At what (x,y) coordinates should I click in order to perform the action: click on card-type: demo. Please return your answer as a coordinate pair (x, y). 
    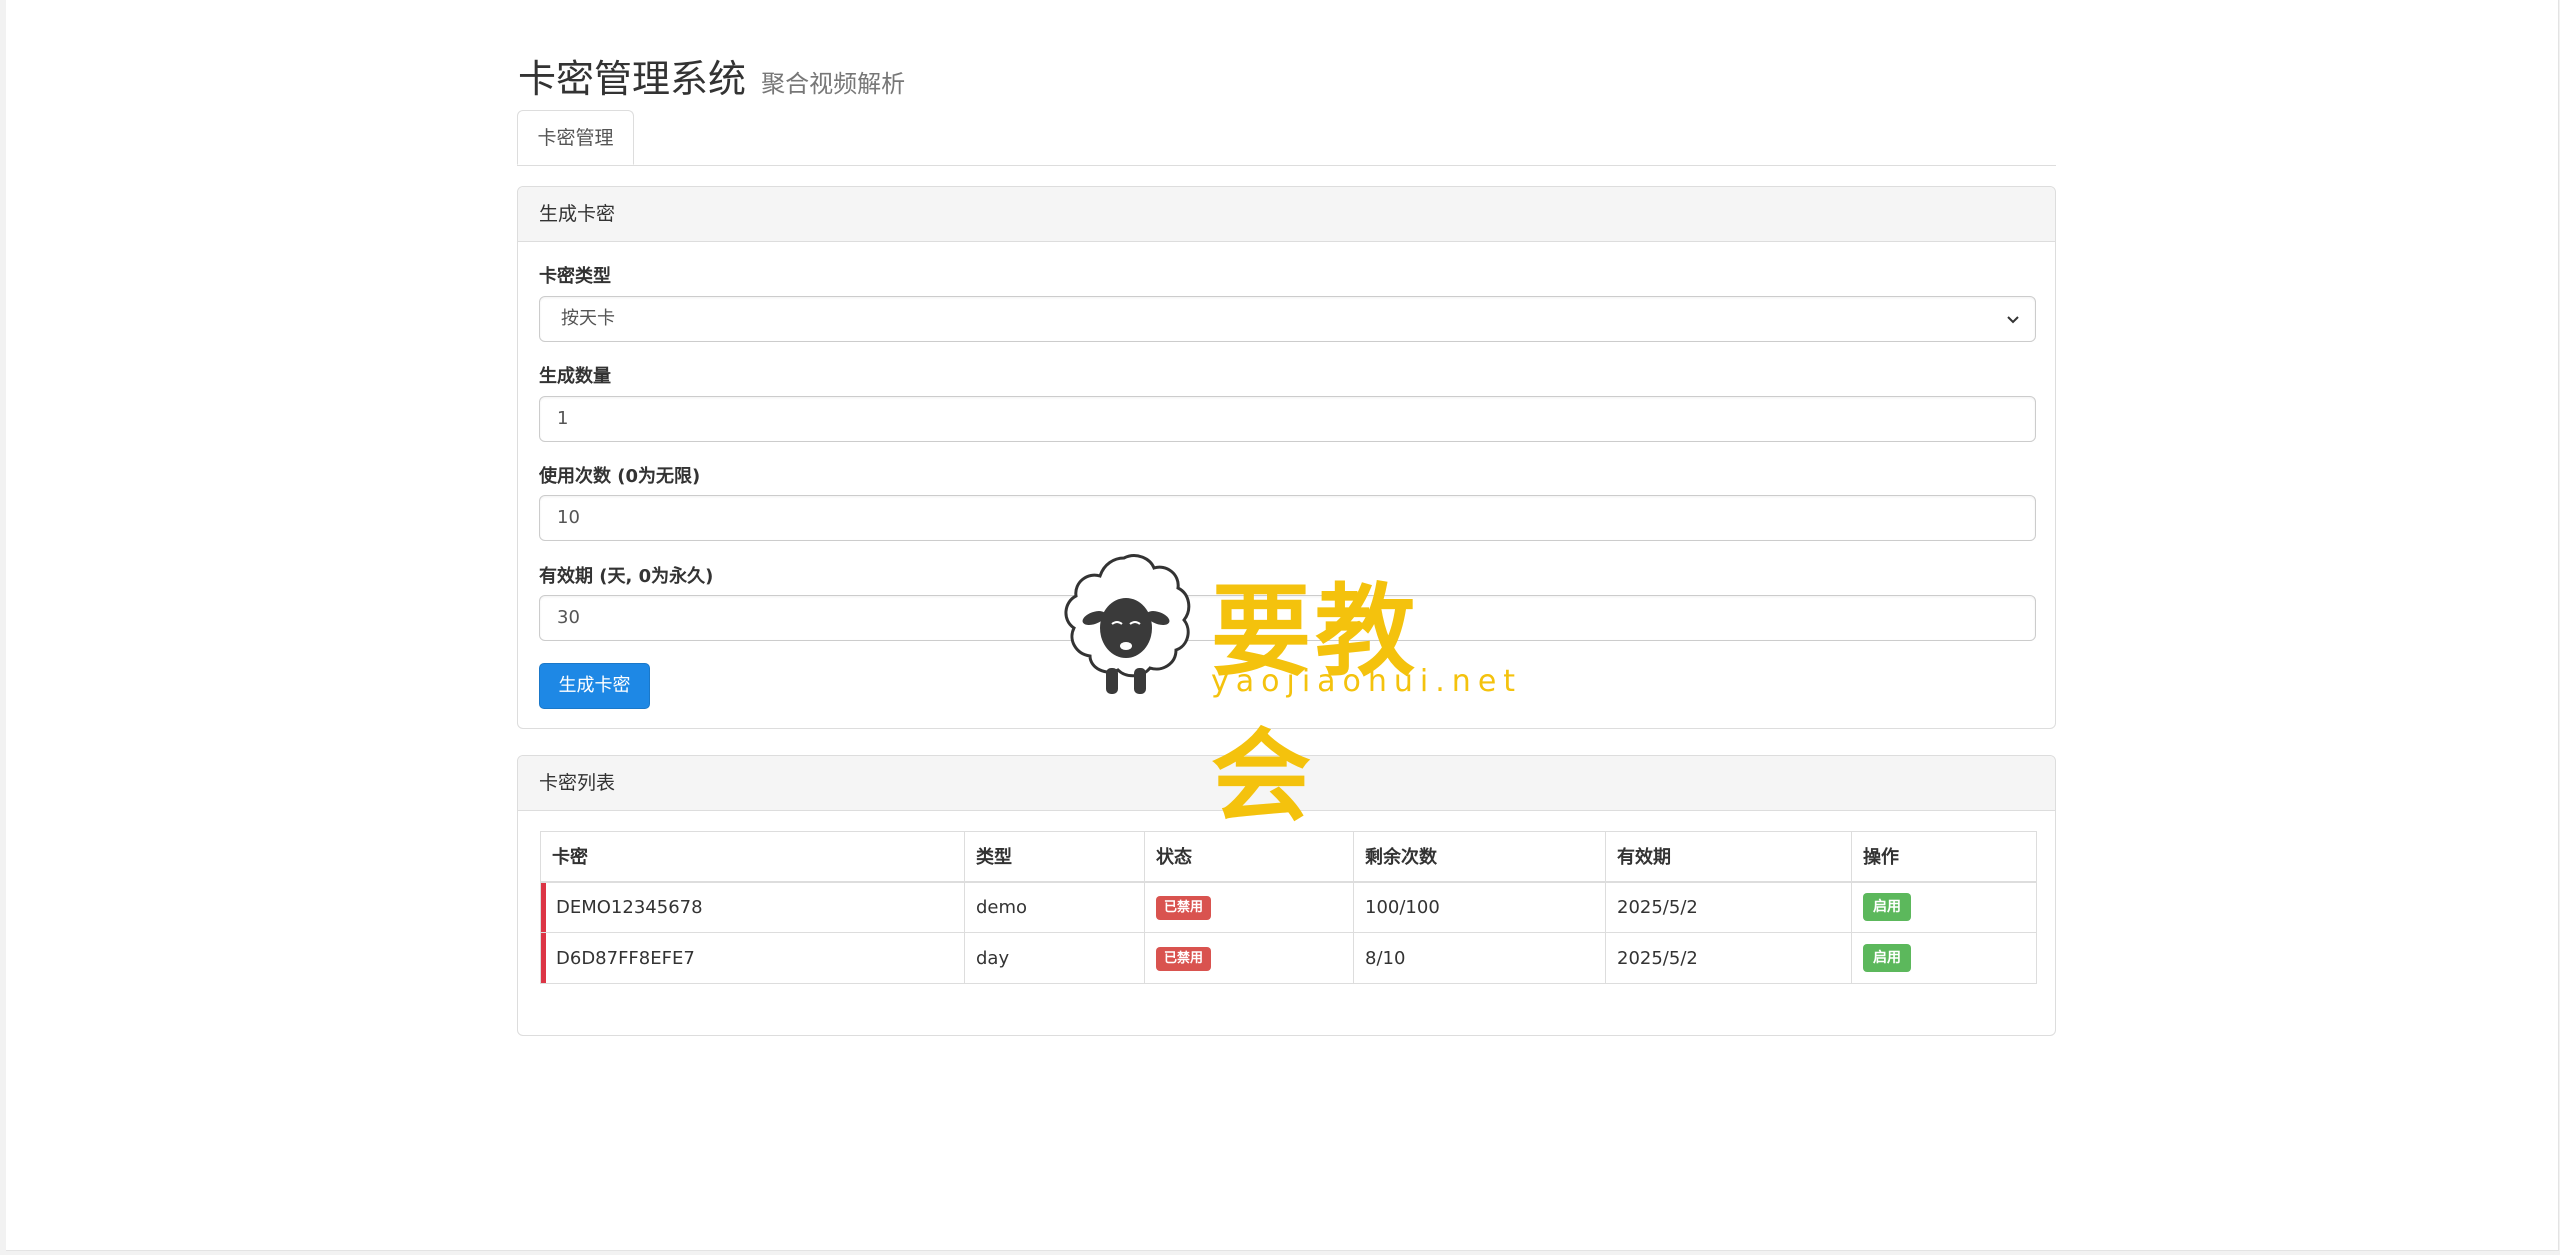
    Looking at the image, I should click on (1054, 907).